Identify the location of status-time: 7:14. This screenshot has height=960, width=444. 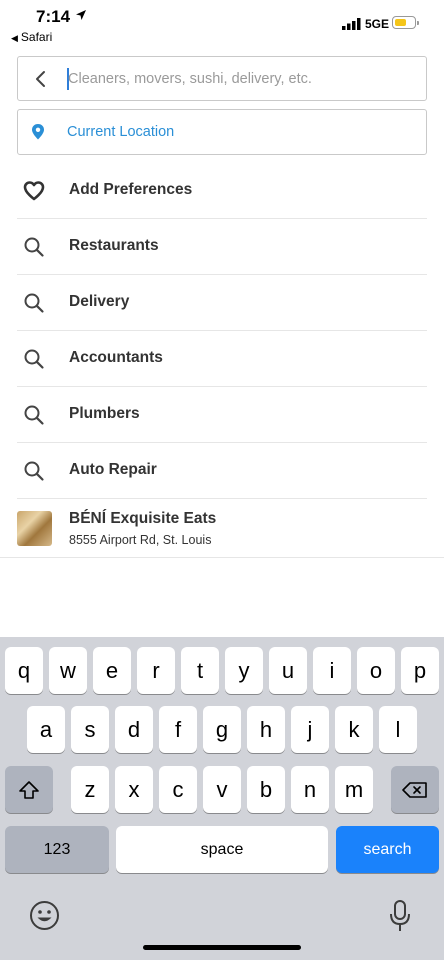
(53, 16).